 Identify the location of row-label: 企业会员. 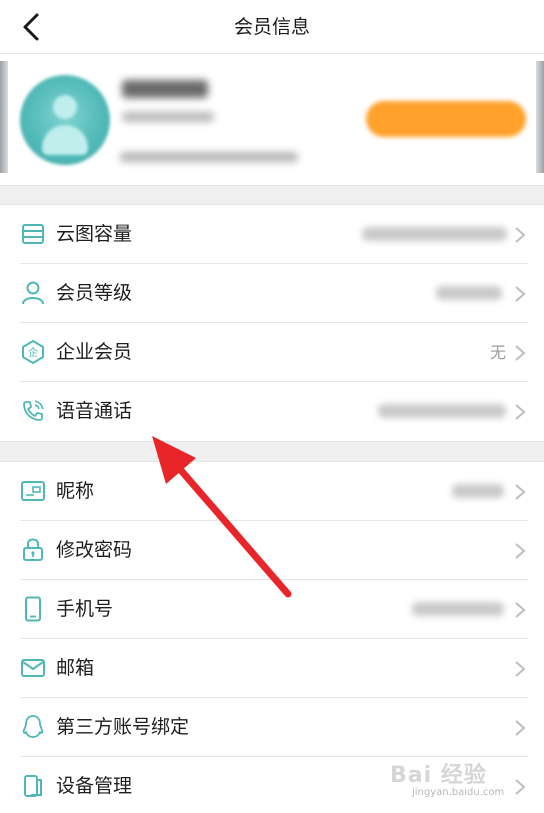
(94, 352).